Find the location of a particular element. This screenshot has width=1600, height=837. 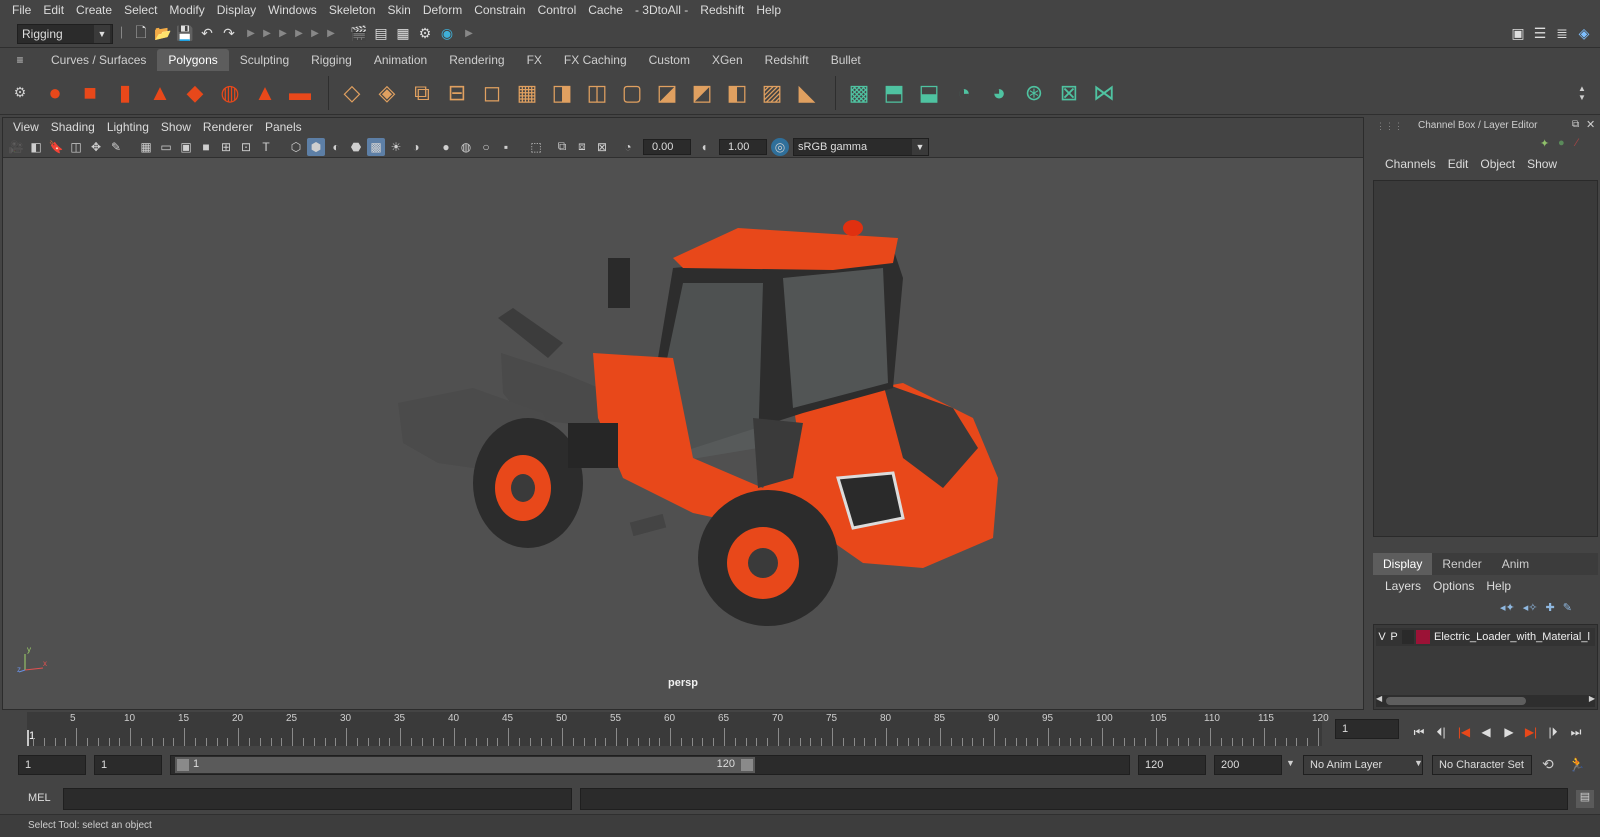

gamma-field: 1.00 is located at coordinates (743, 146).